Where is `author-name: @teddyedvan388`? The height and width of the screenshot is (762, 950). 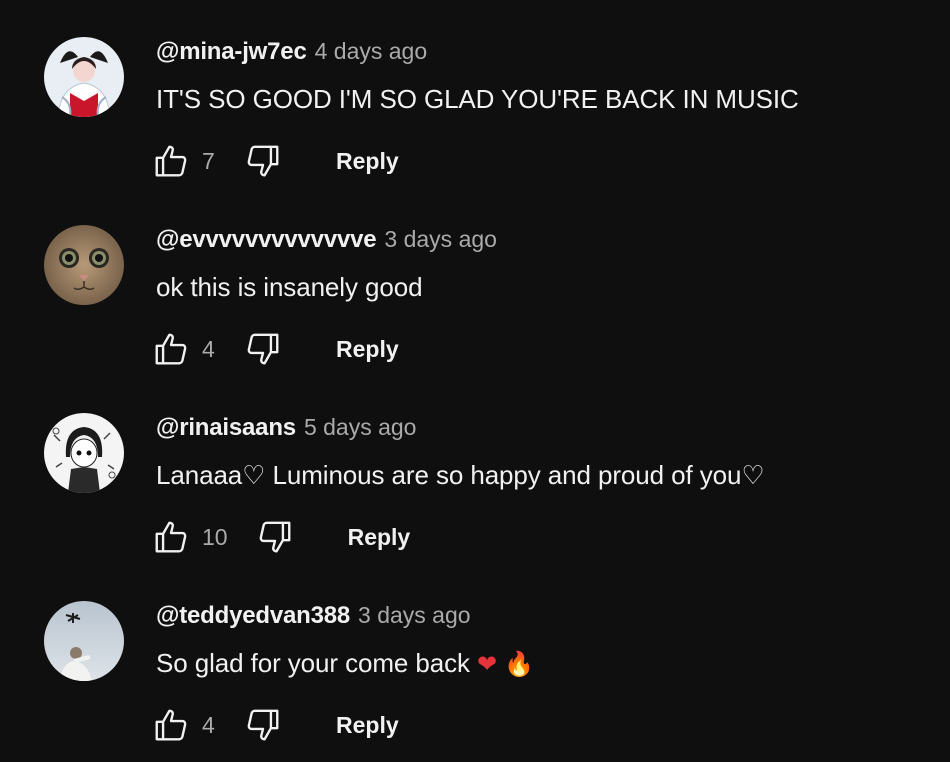 author-name: @teddyedvan388 is located at coordinates (253, 616).